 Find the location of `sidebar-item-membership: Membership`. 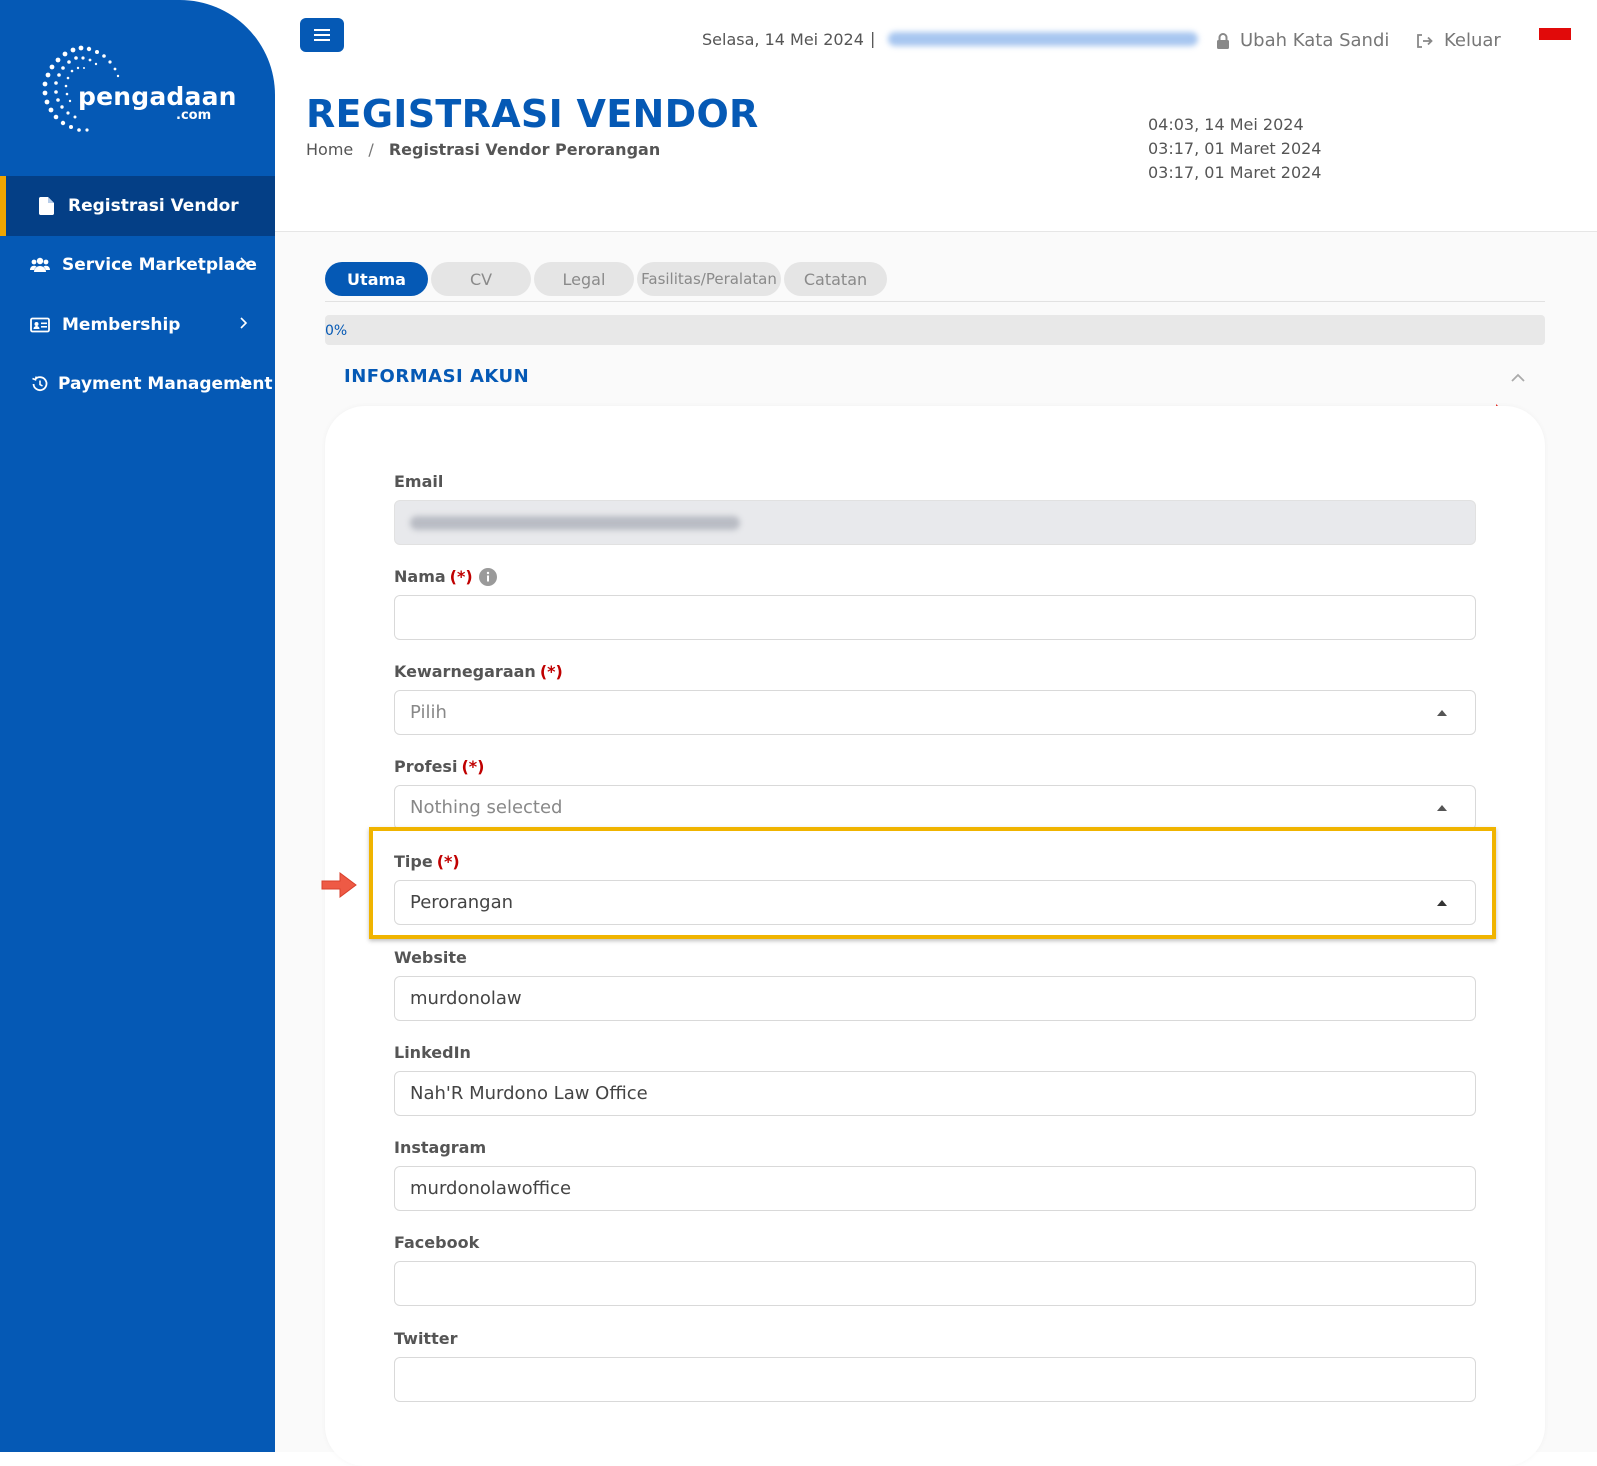

sidebar-item-membership: Membership is located at coordinates (137, 325).